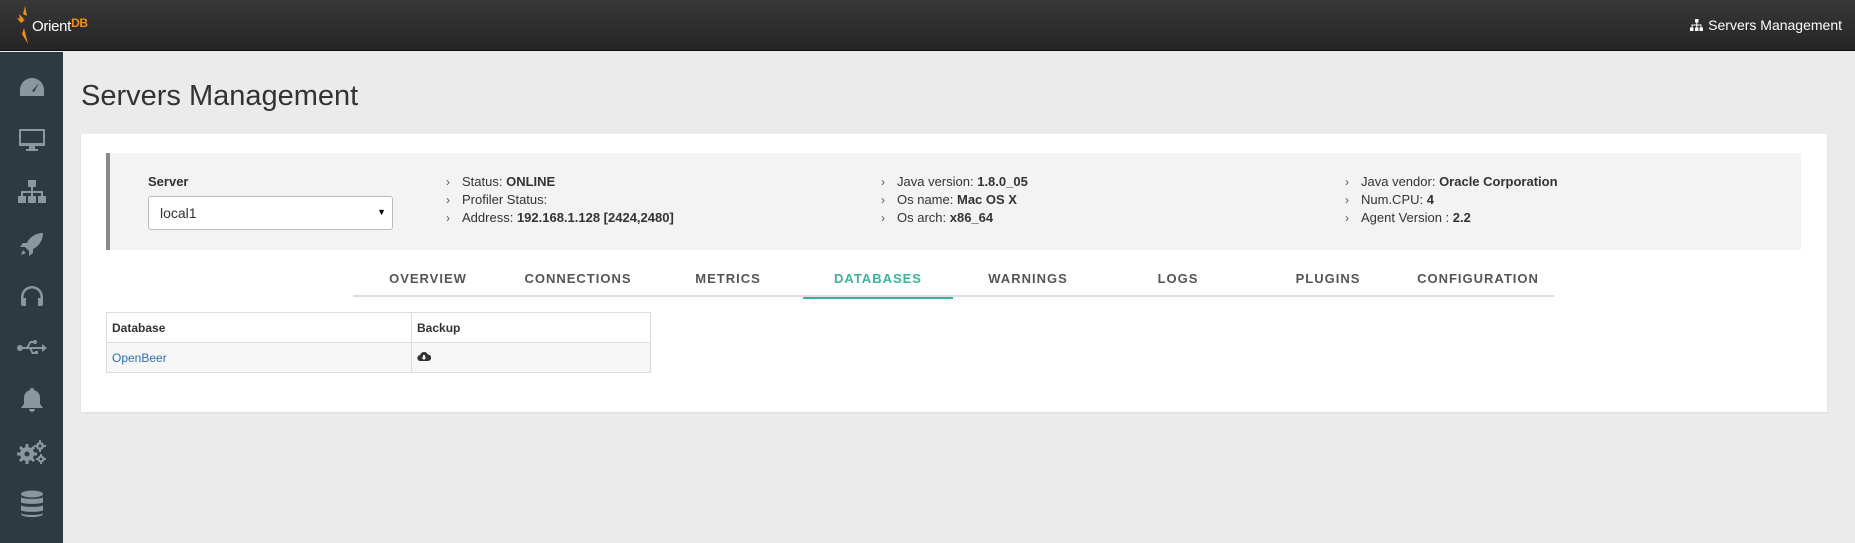 Image resolution: width=1855 pixels, height=543 pixels. Describe the element at coordinates (259, 327) in the screenshot. I see `column-header-database: Database` at that location.